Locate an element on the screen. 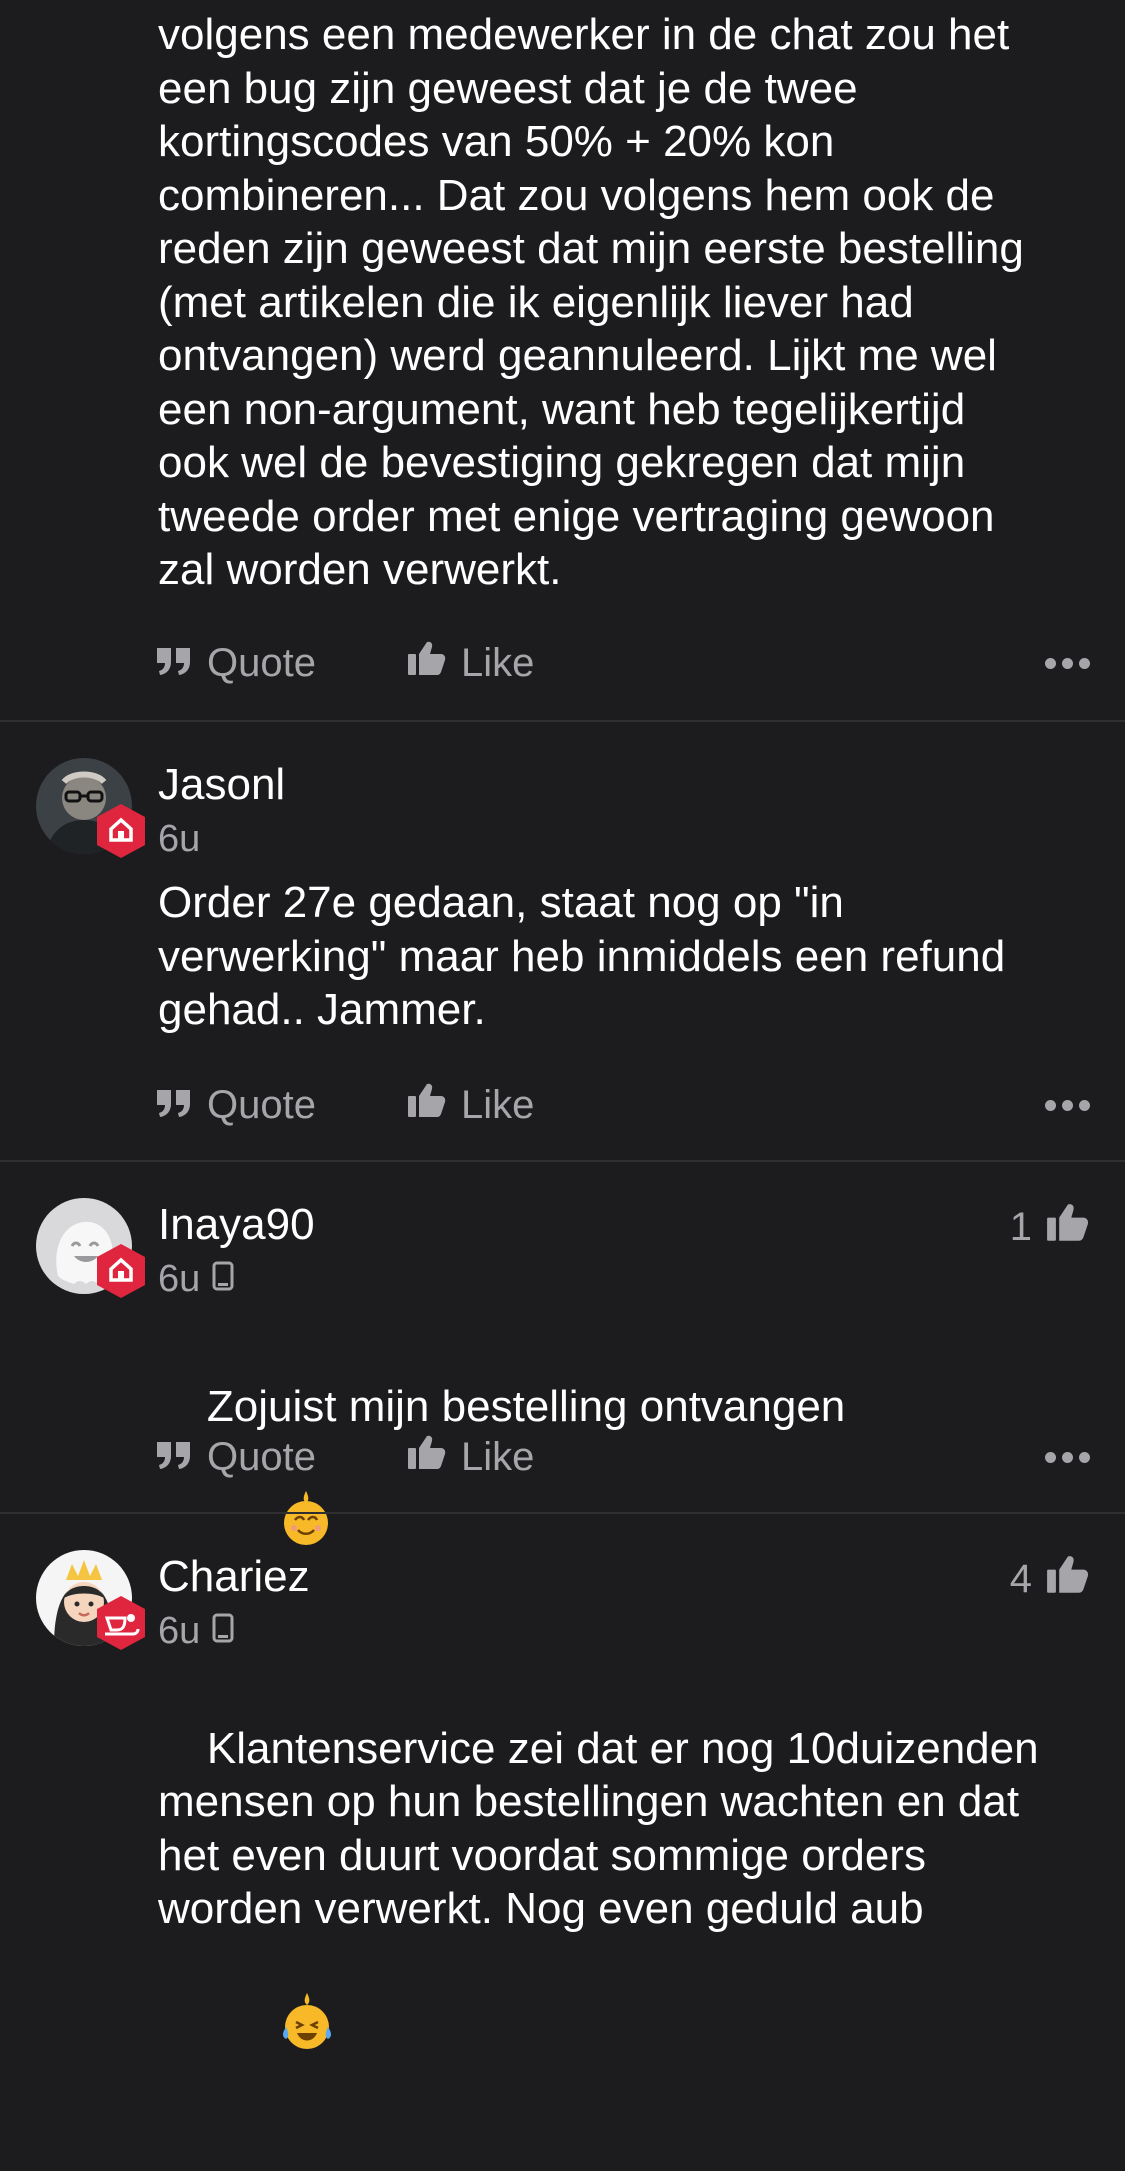 The width and height of the screenshot is (1125, 2171). sleigh-badge-icon is located at coordinates (121, 1623).